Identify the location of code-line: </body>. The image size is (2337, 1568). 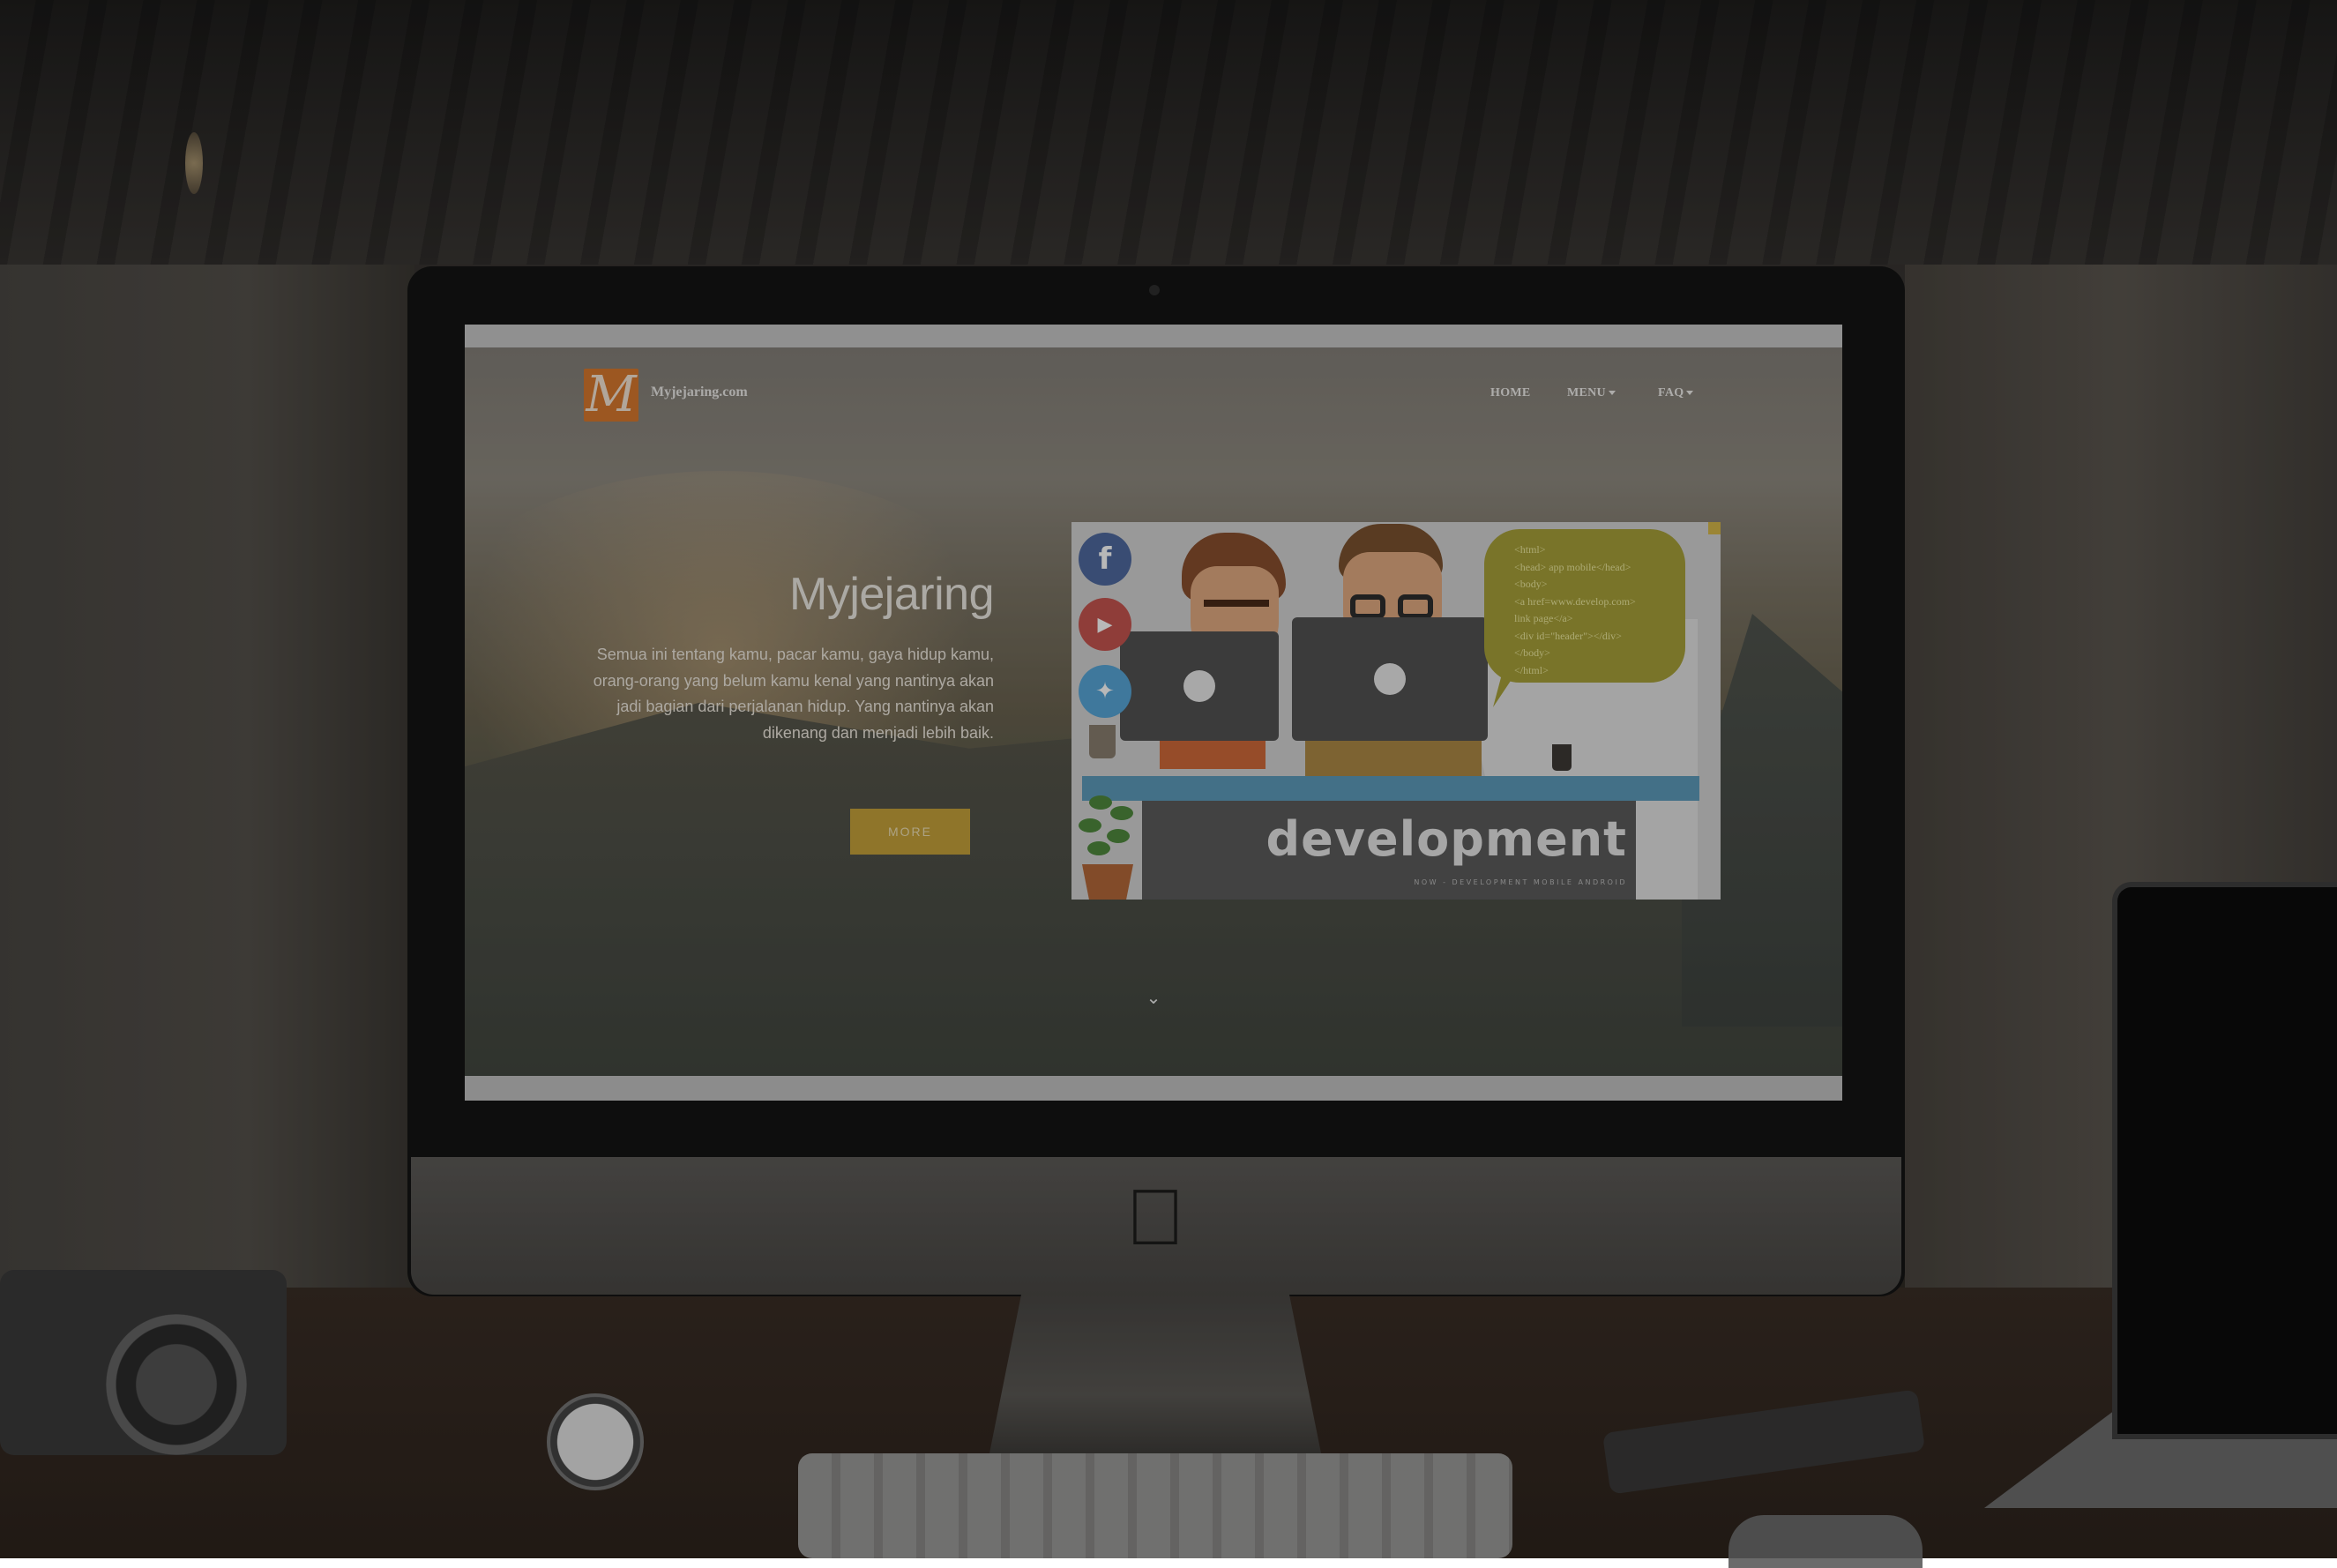
(1532, 652).